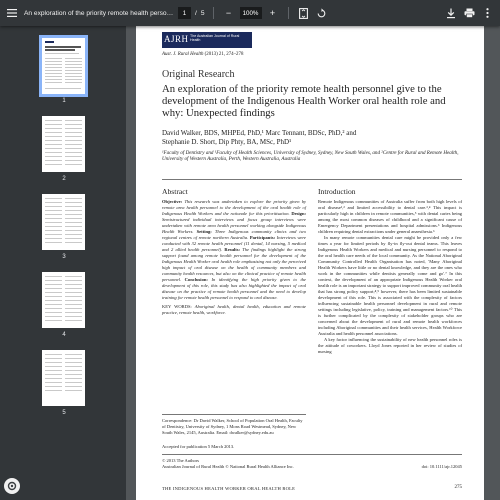  What do you see at coordinates (176, 39) in the screenshot?
I see `journal-logo-mark: AJRH` at bounding box center [176, 39].